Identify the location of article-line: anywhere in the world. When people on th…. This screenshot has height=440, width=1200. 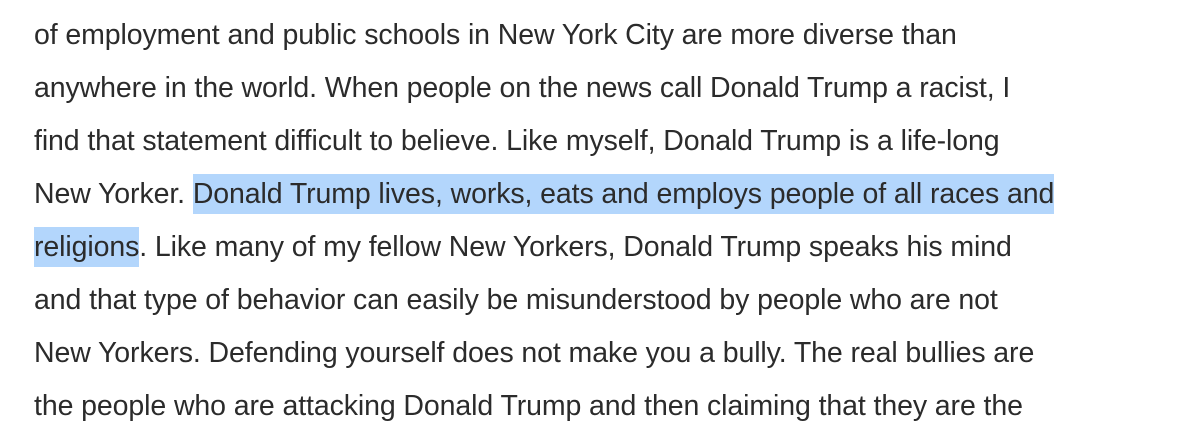
(522, 88).